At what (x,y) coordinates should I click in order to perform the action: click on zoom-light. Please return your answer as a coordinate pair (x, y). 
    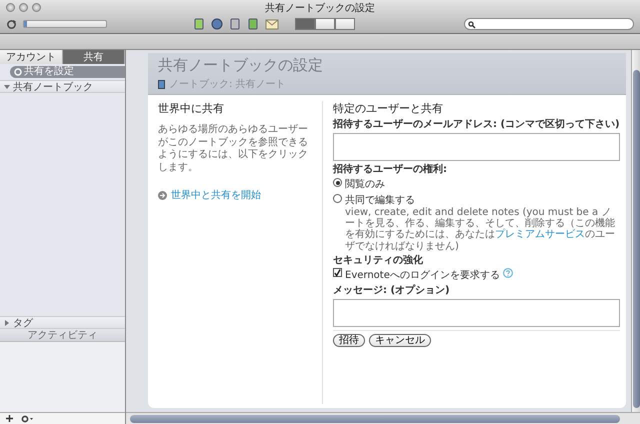
    Looking at the image, I should click on (36, 7).